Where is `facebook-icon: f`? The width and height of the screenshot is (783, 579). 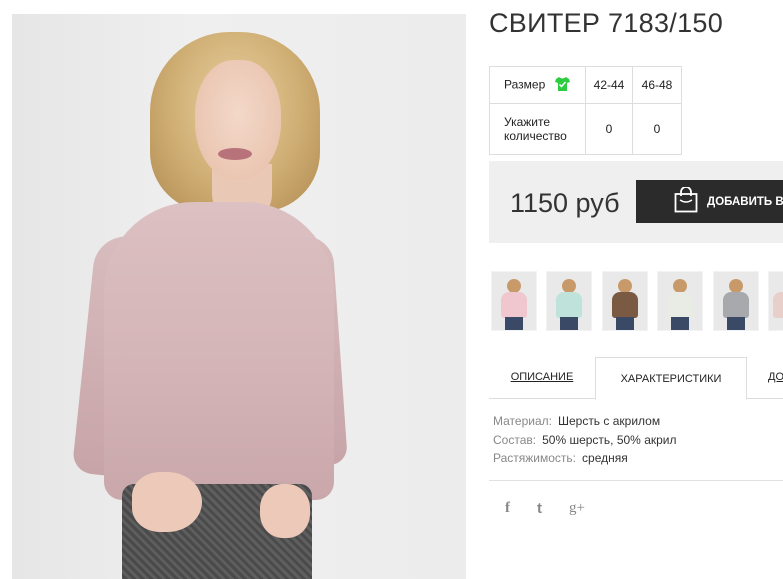 facebook-icon: f is located at coordinates (507, 508).